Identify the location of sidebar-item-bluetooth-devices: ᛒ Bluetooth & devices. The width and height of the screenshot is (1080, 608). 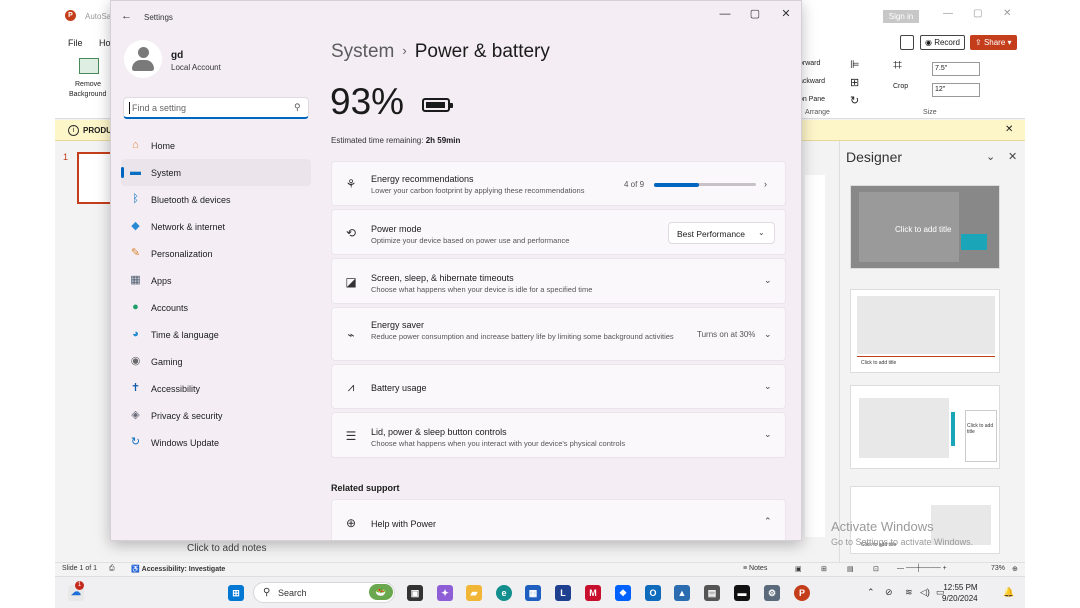
(216, 199).